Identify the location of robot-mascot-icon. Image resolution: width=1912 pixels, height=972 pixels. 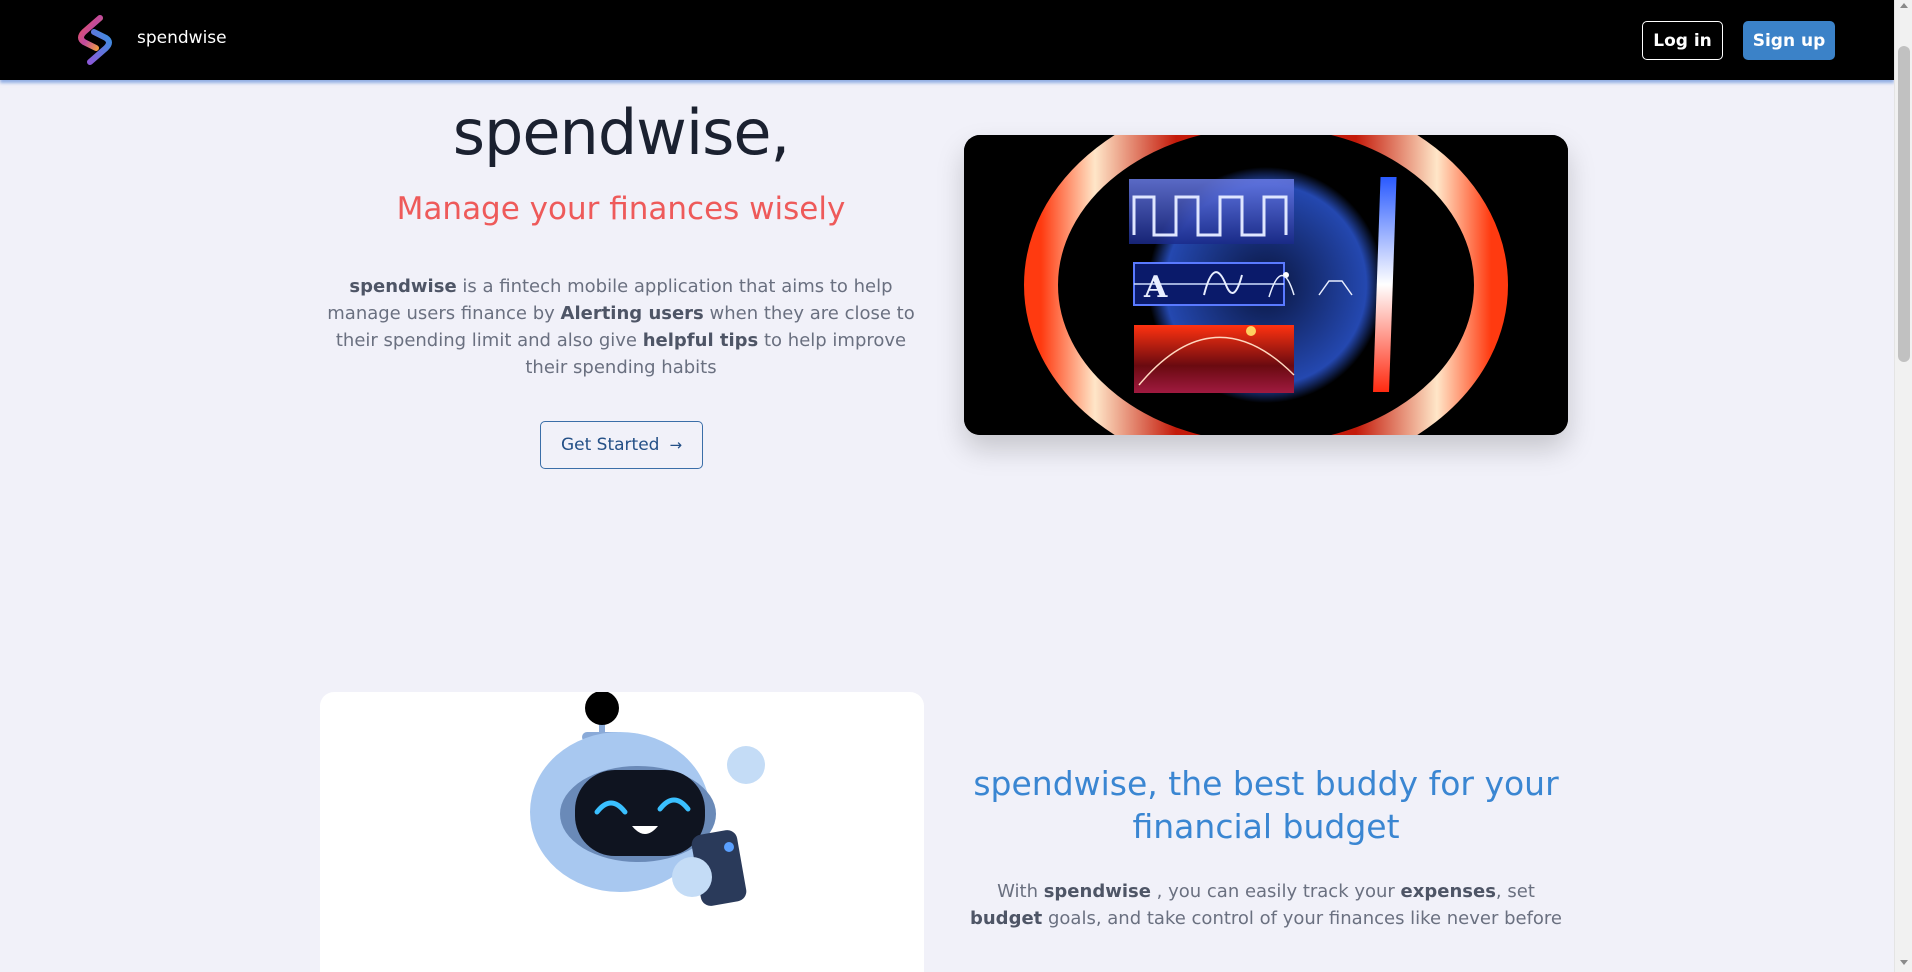
(647, 799).